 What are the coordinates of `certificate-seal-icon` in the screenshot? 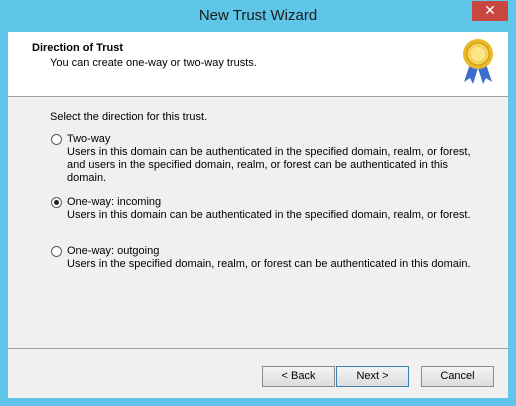 It's located at (478, 61).